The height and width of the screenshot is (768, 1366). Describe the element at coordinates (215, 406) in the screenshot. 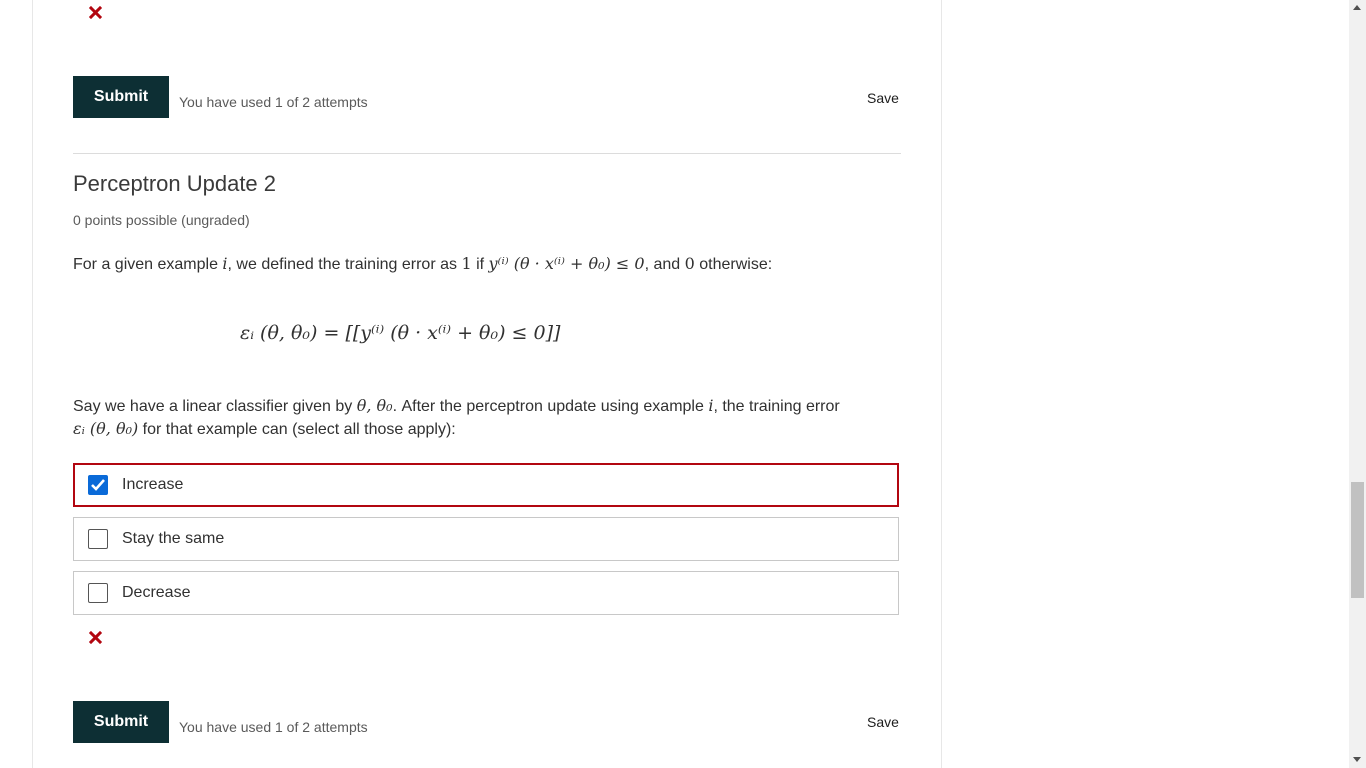

I see `text-span: Say we have a linear classifier given by` at that location.